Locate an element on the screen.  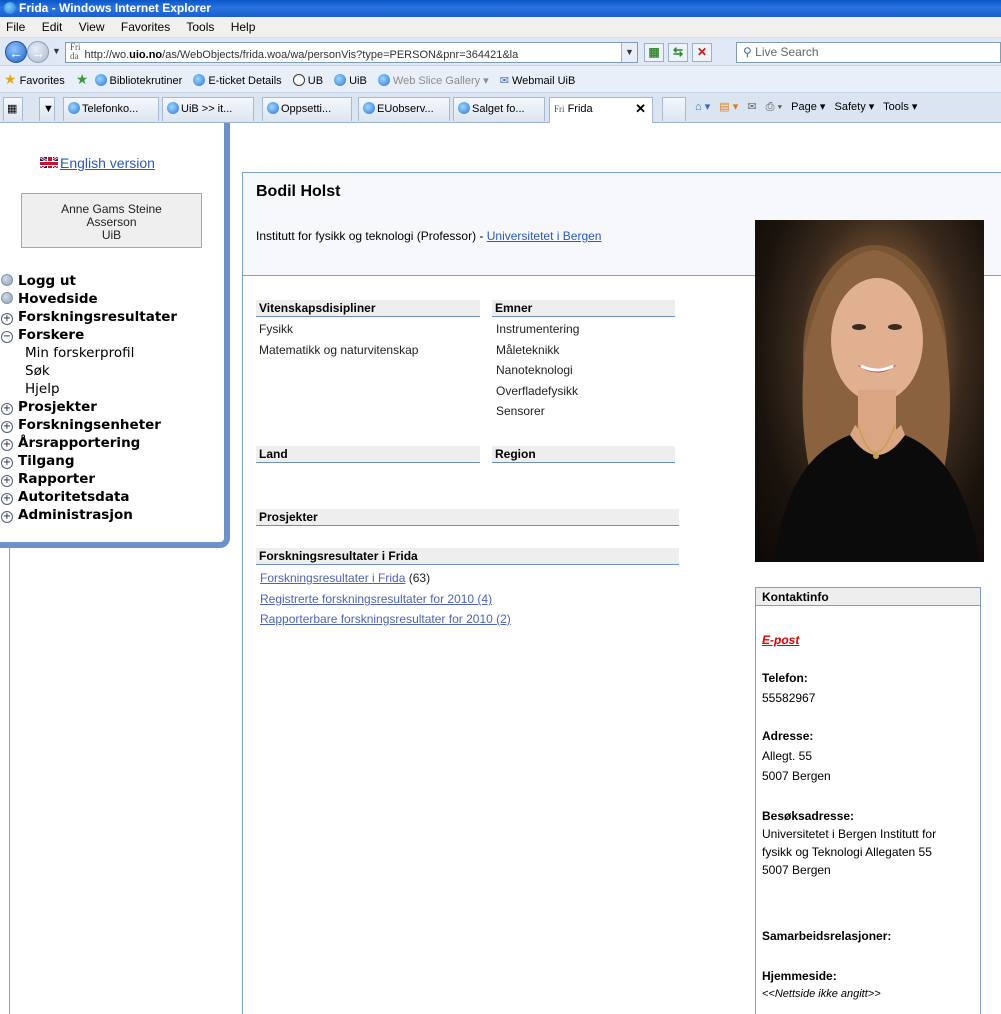
history-dropdown-icon: ▼ is located at coordinates (56, 51).